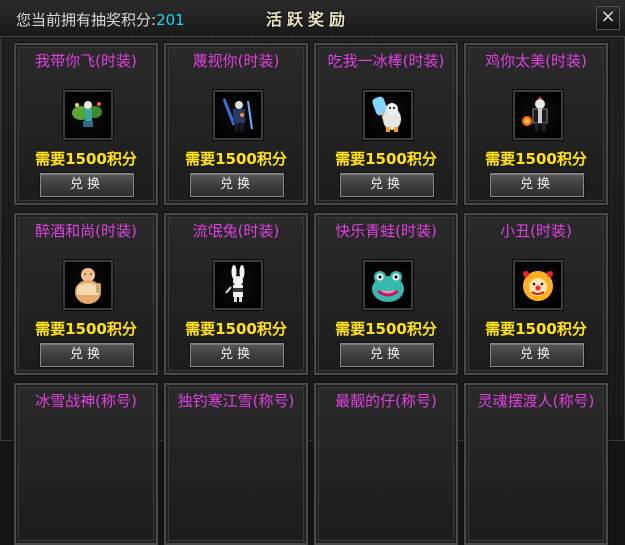 This screenshot has height=545, width=625. Describe the element at coordinates (236, 61) in the screenshot. I see `reward-name: 蔑视你(时装)` at that location.